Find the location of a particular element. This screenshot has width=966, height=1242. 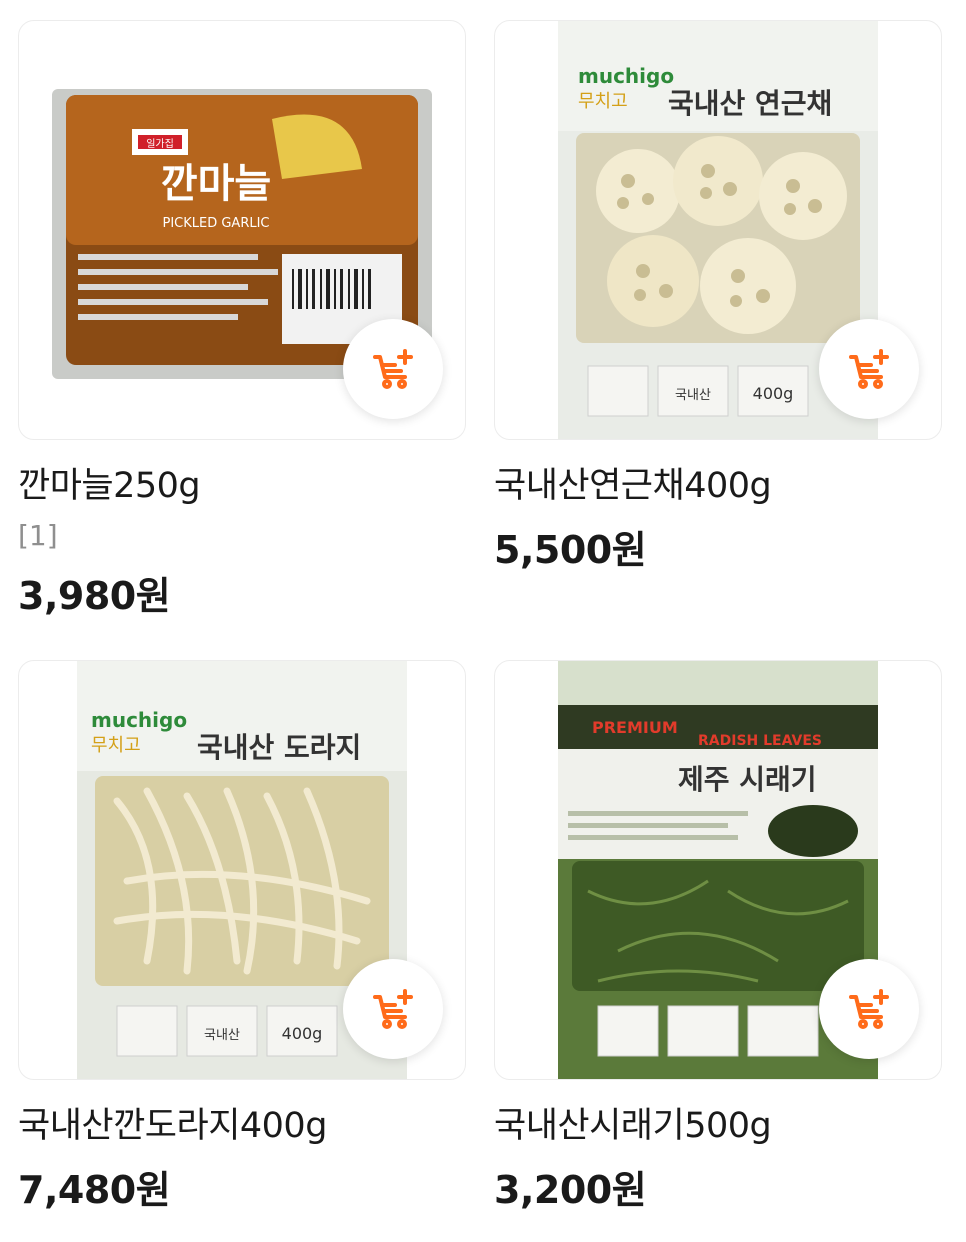

product-name: 국내산깐도라지400g is located at coordinates (242, 1126).